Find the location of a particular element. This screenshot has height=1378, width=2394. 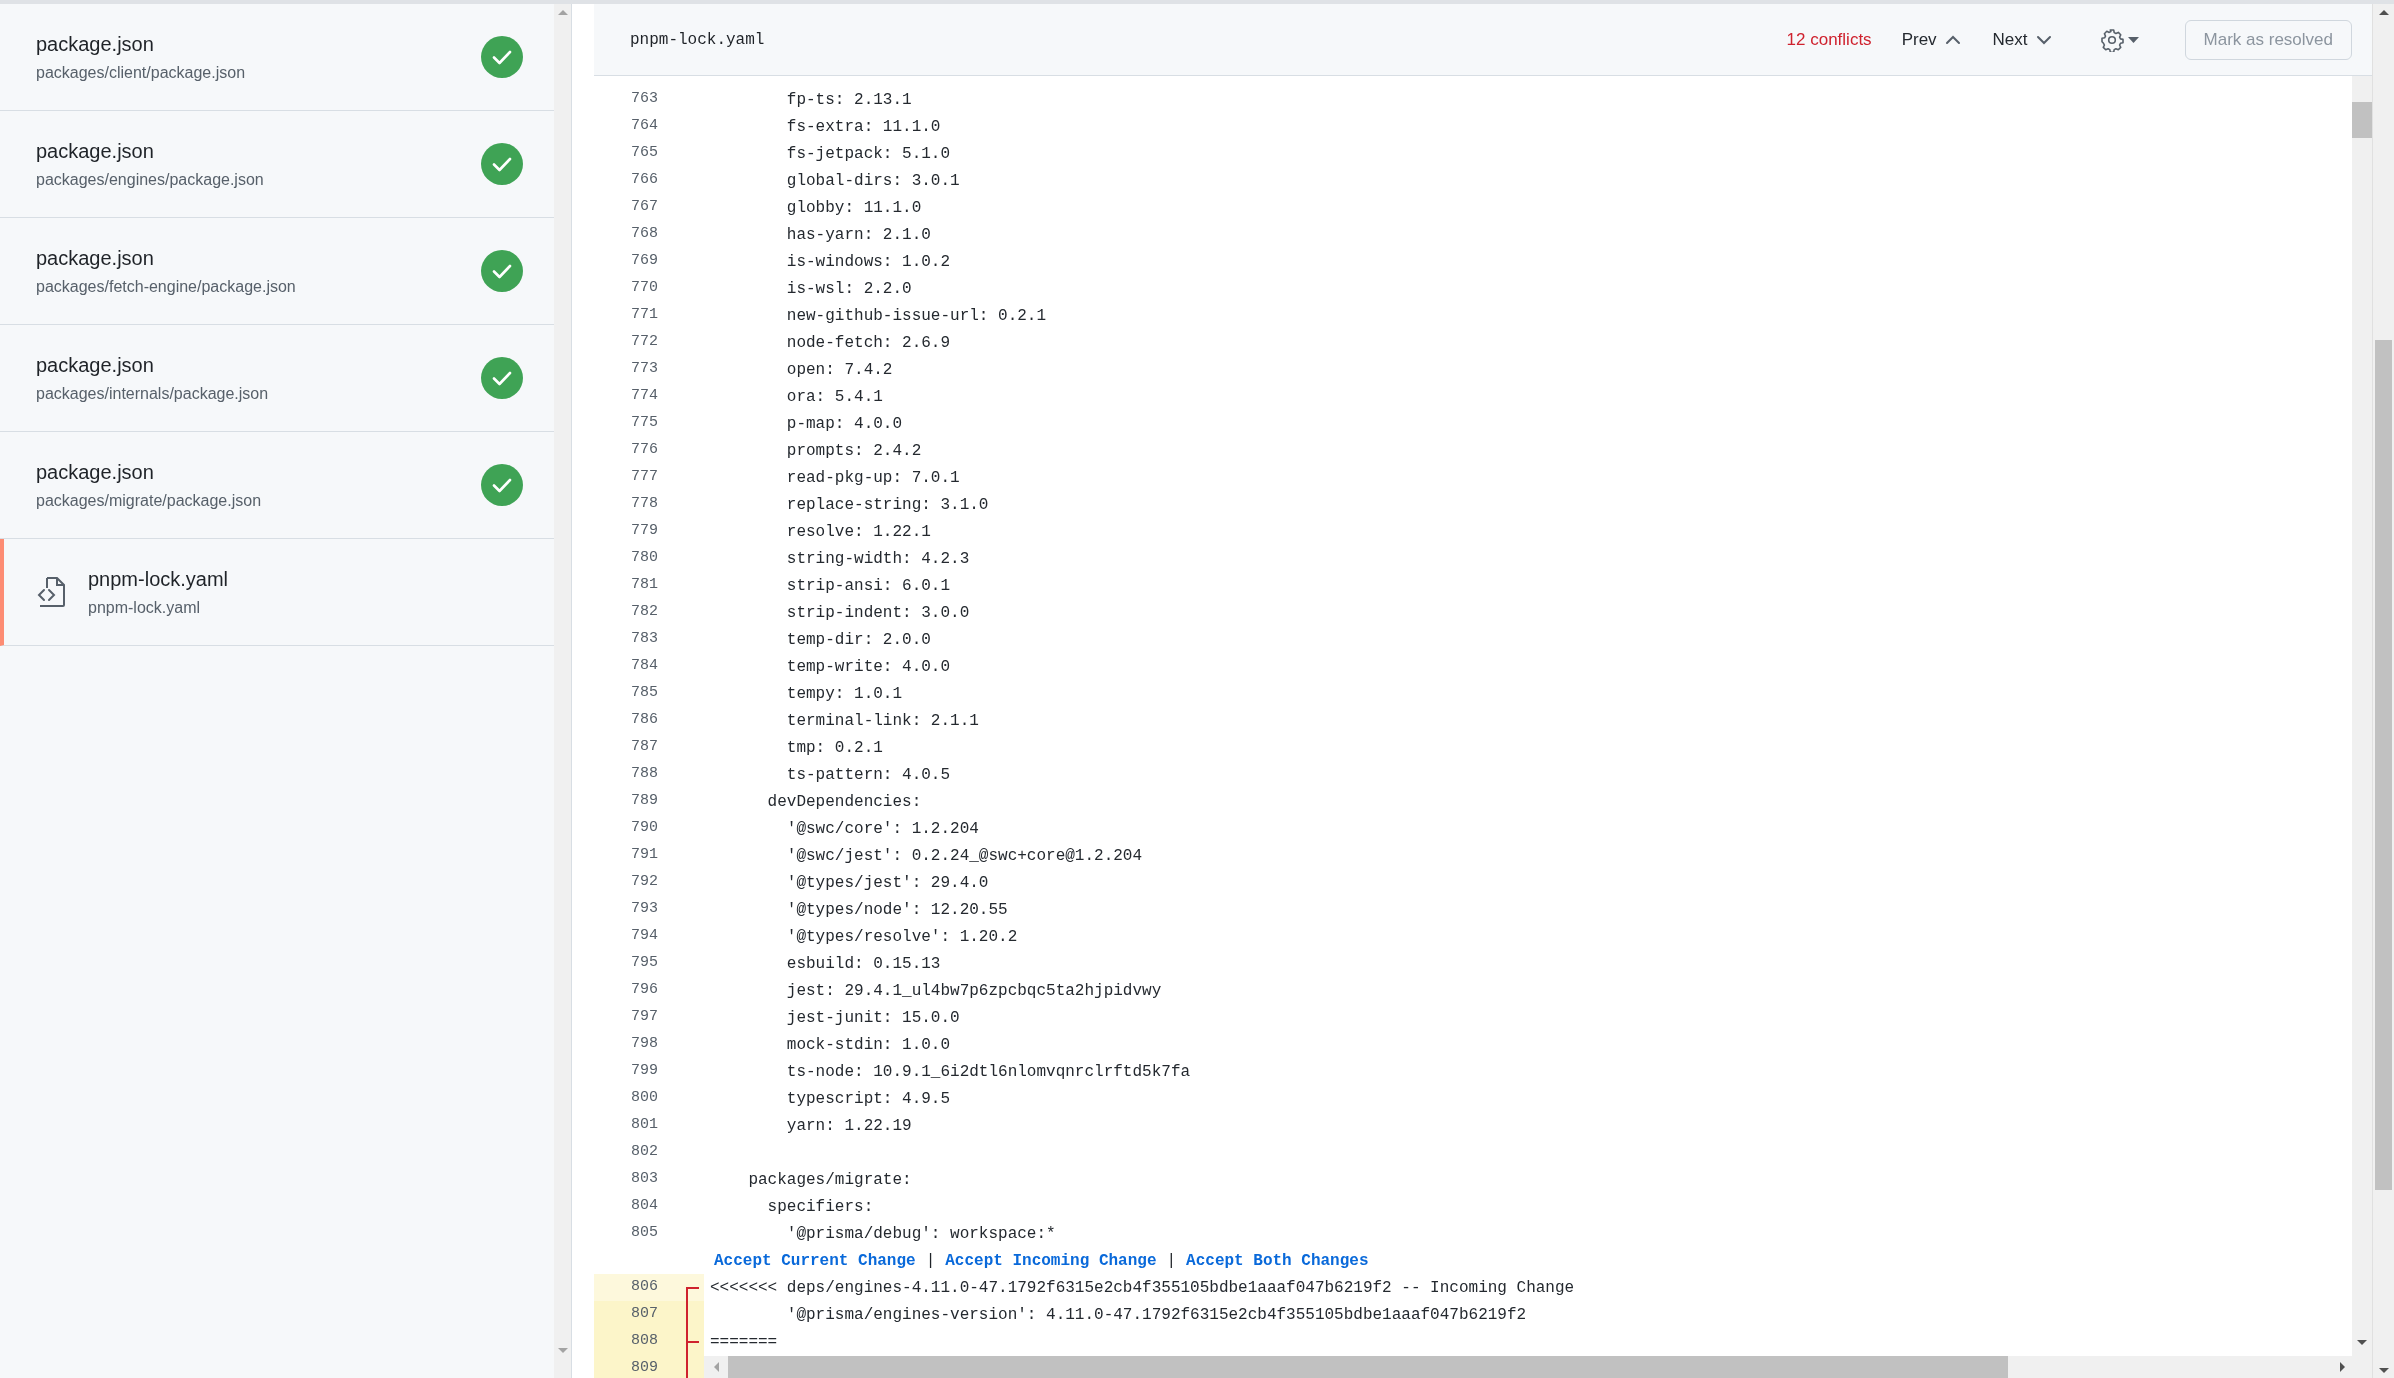

line-number: 785 is located at coordinates (644, 693).